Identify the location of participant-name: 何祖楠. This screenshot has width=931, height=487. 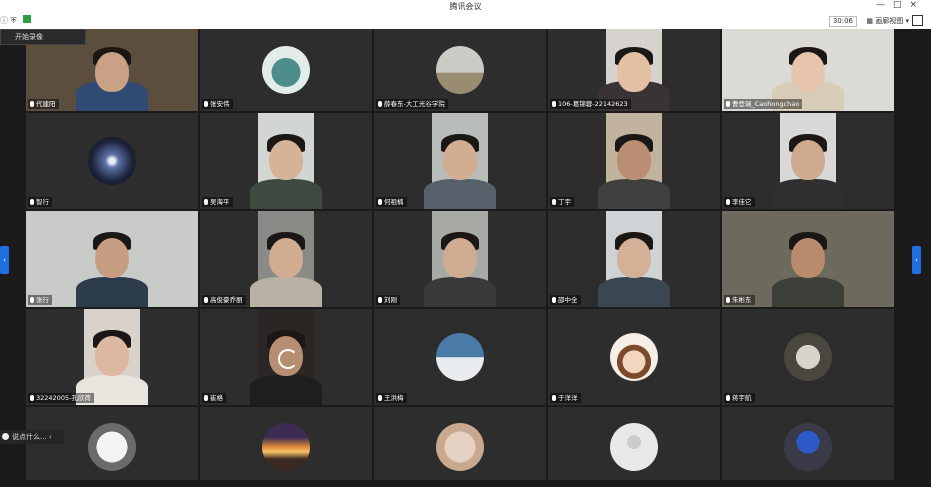
(391, 202).